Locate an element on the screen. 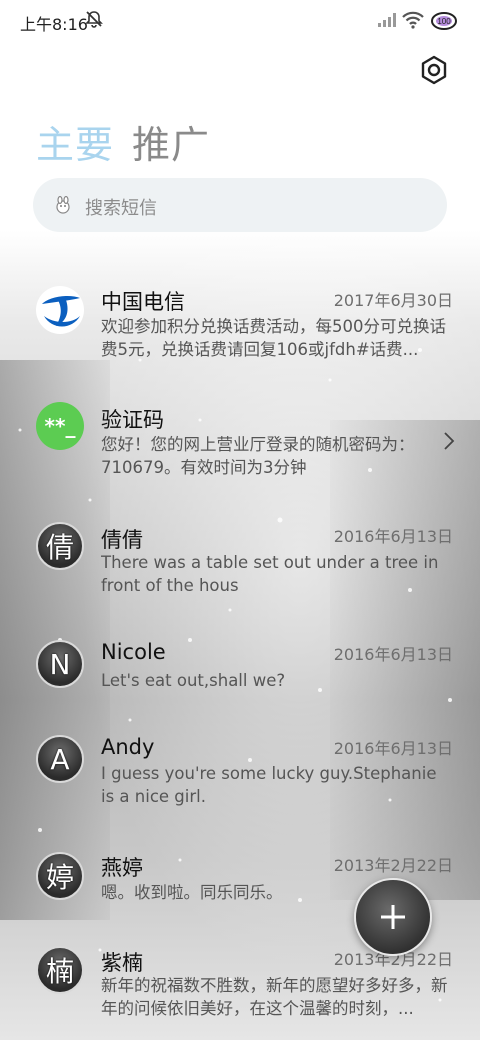  wifi-icon is located at coordinates (413, 20).